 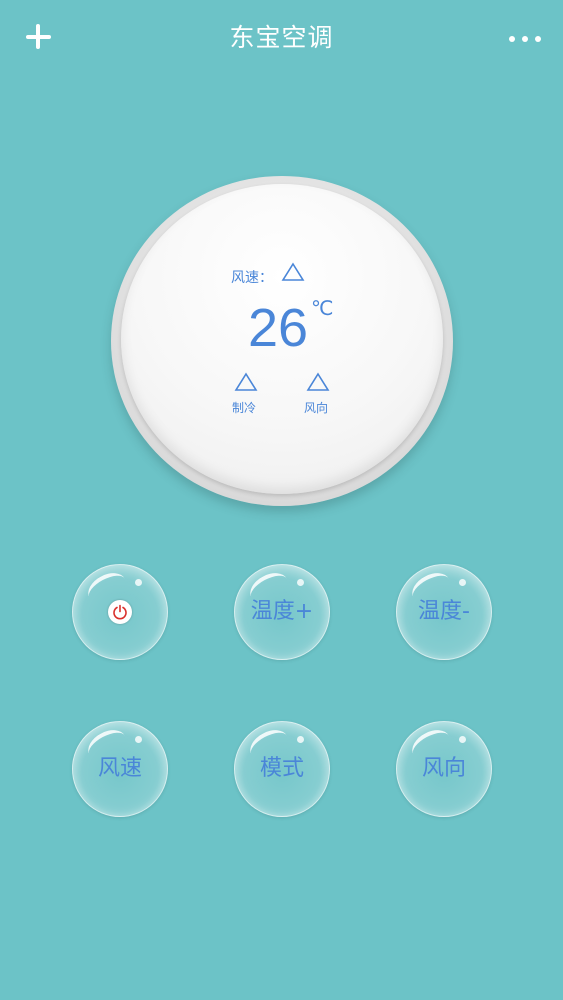 I want to click on direction-button-label: 风向, so click(x=443, y=768).